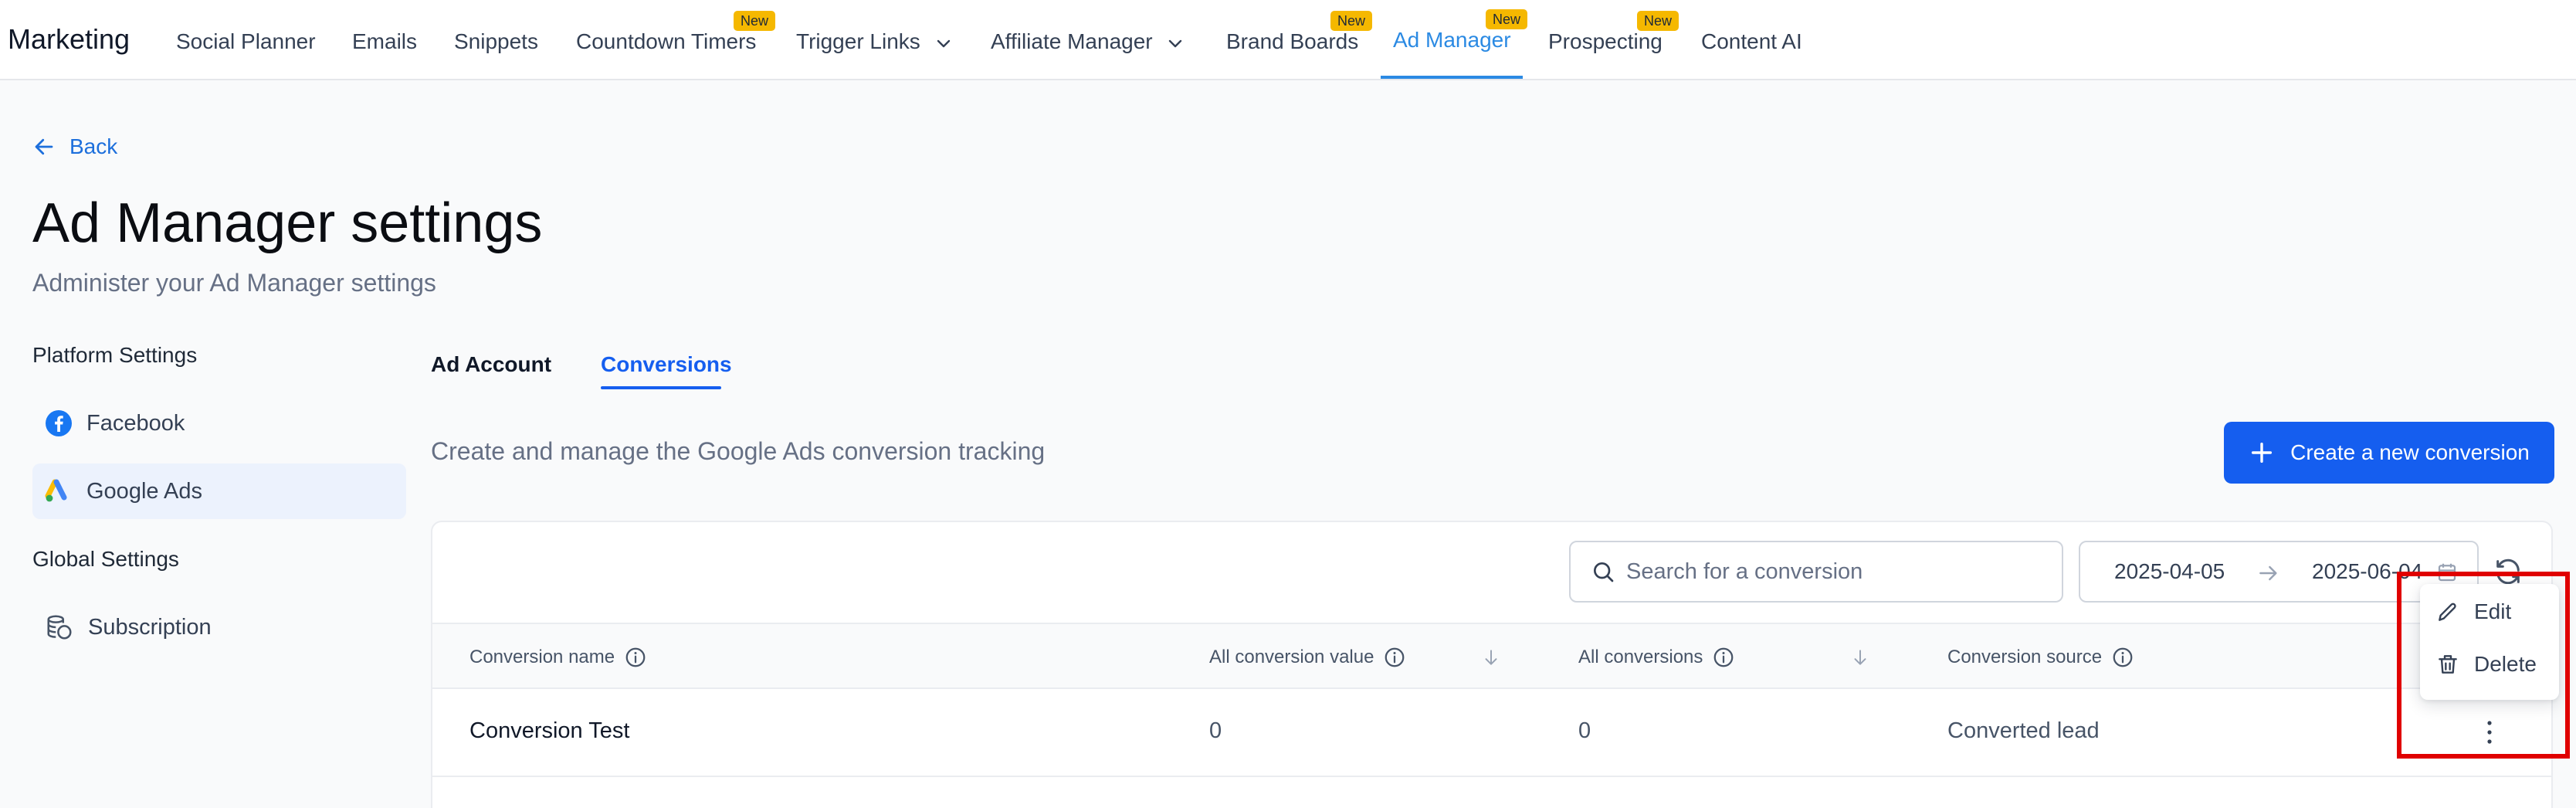 The width and height of the screenshot is (2576, 808). What do you see at coordinates (150, 627) in the screenshot?
I see `sidebar-item-label: Subscription` at bounding box center [150, 627].